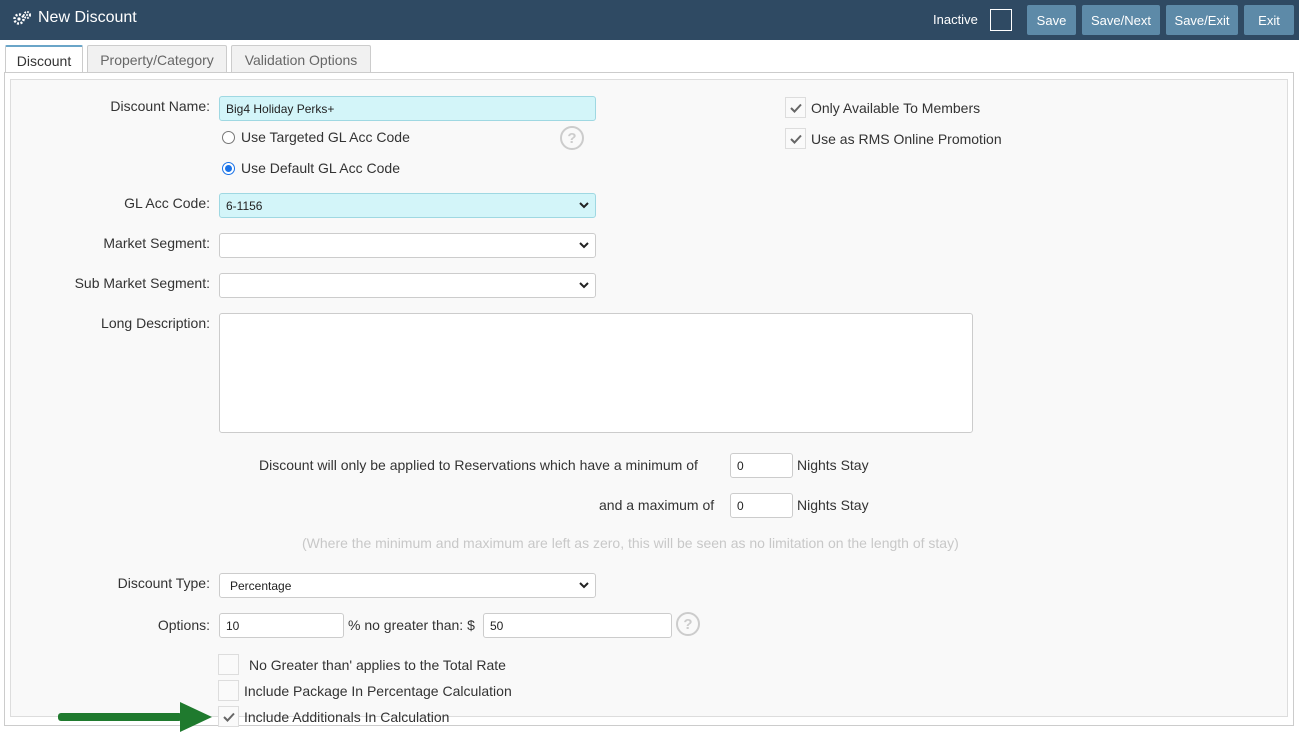 The width and height of the screenshot is (1299, 733). Describe the element at coordinates (87, 17) in the screenshot. I see `page-title-text: New Discount` at that location.